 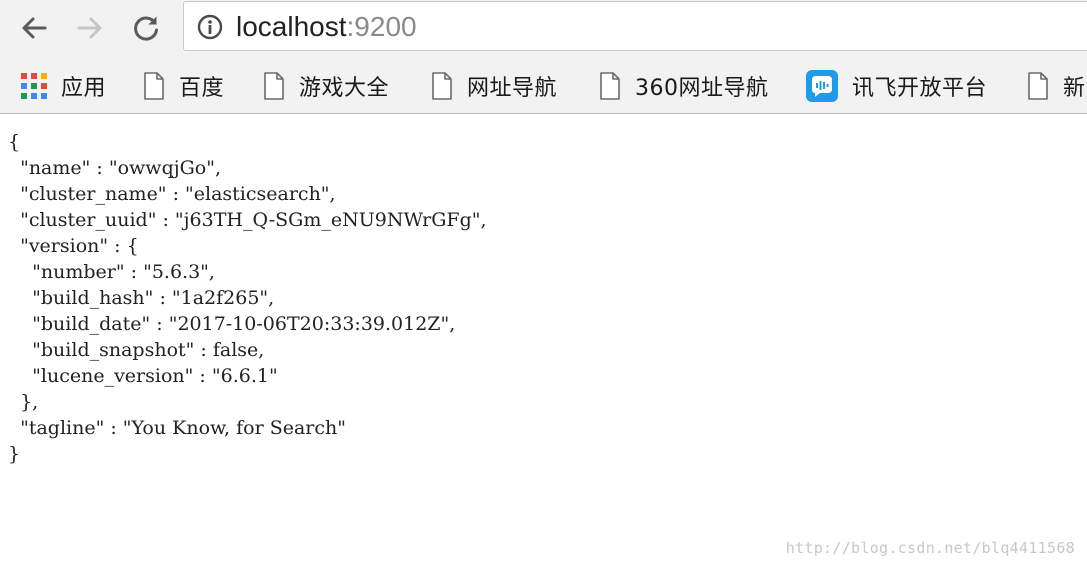 I want to click on arrow-right-icon, so click(x=89, y=28).